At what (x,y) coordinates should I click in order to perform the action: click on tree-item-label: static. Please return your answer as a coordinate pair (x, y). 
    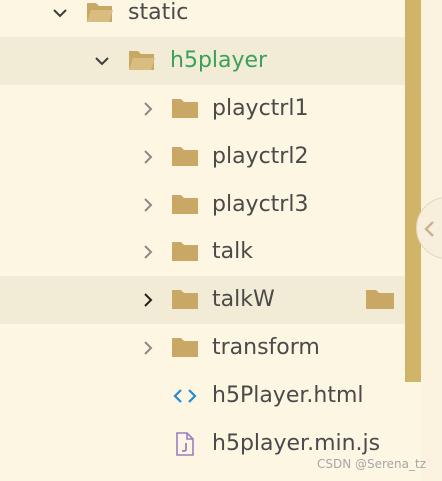
    Looking at the image, I should click on (158, 12).